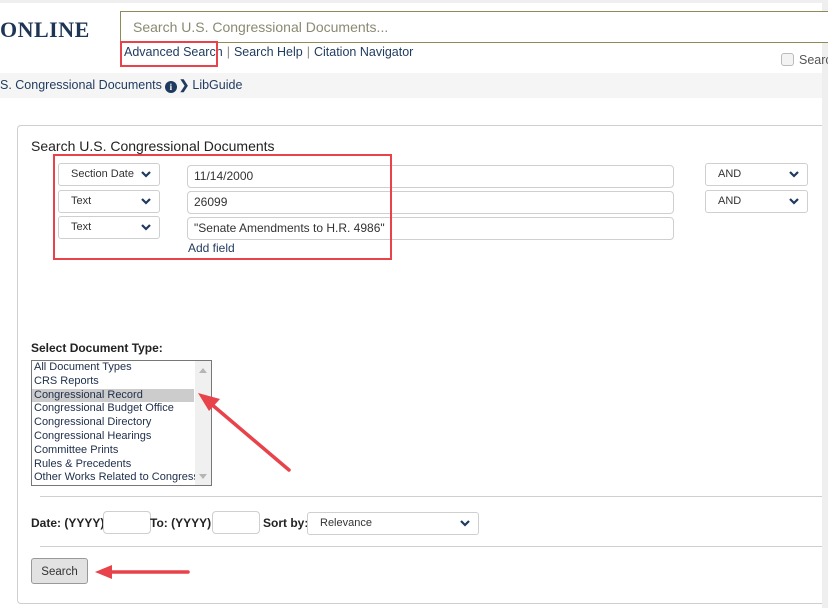 The image size is (828, 608). What do you see at coordinates (363, 52) in the screenshot?
I see `citation-navigator-link: Citation Navigator` at bounding box center [363, 52].